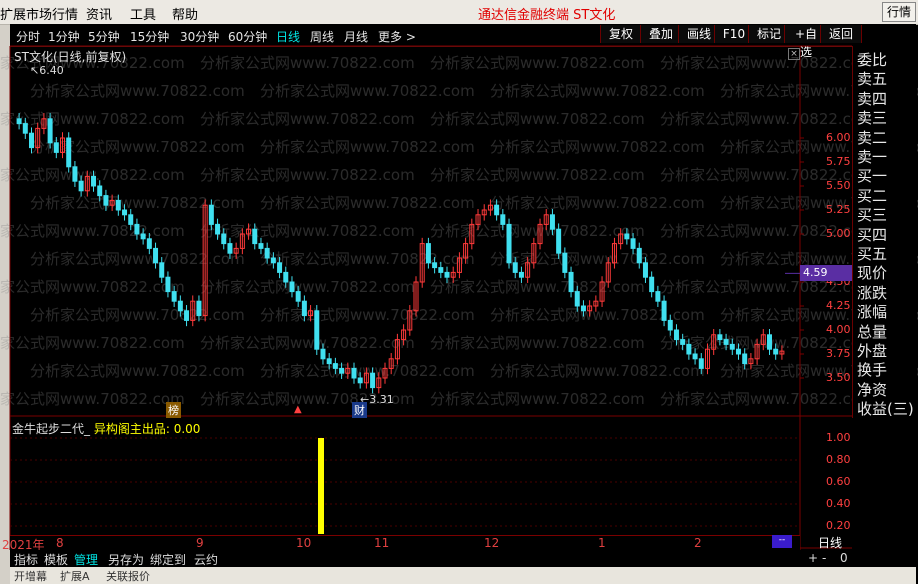 The image size is (918, 584). I want to click on status-item-2: 扩展A, so click(75, 576).